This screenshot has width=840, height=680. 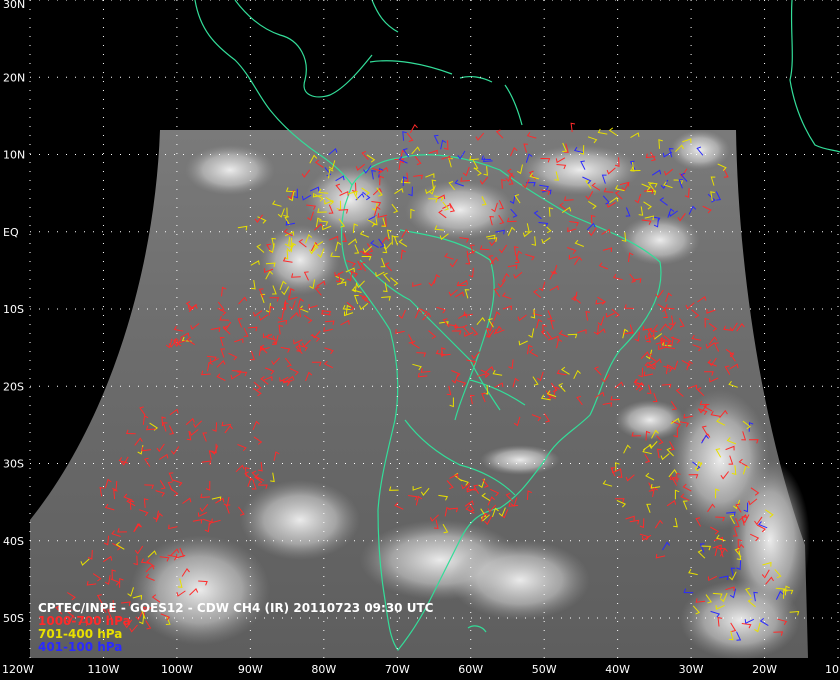 I want to click on lon-label: 90W, so click(x=250, y=669).